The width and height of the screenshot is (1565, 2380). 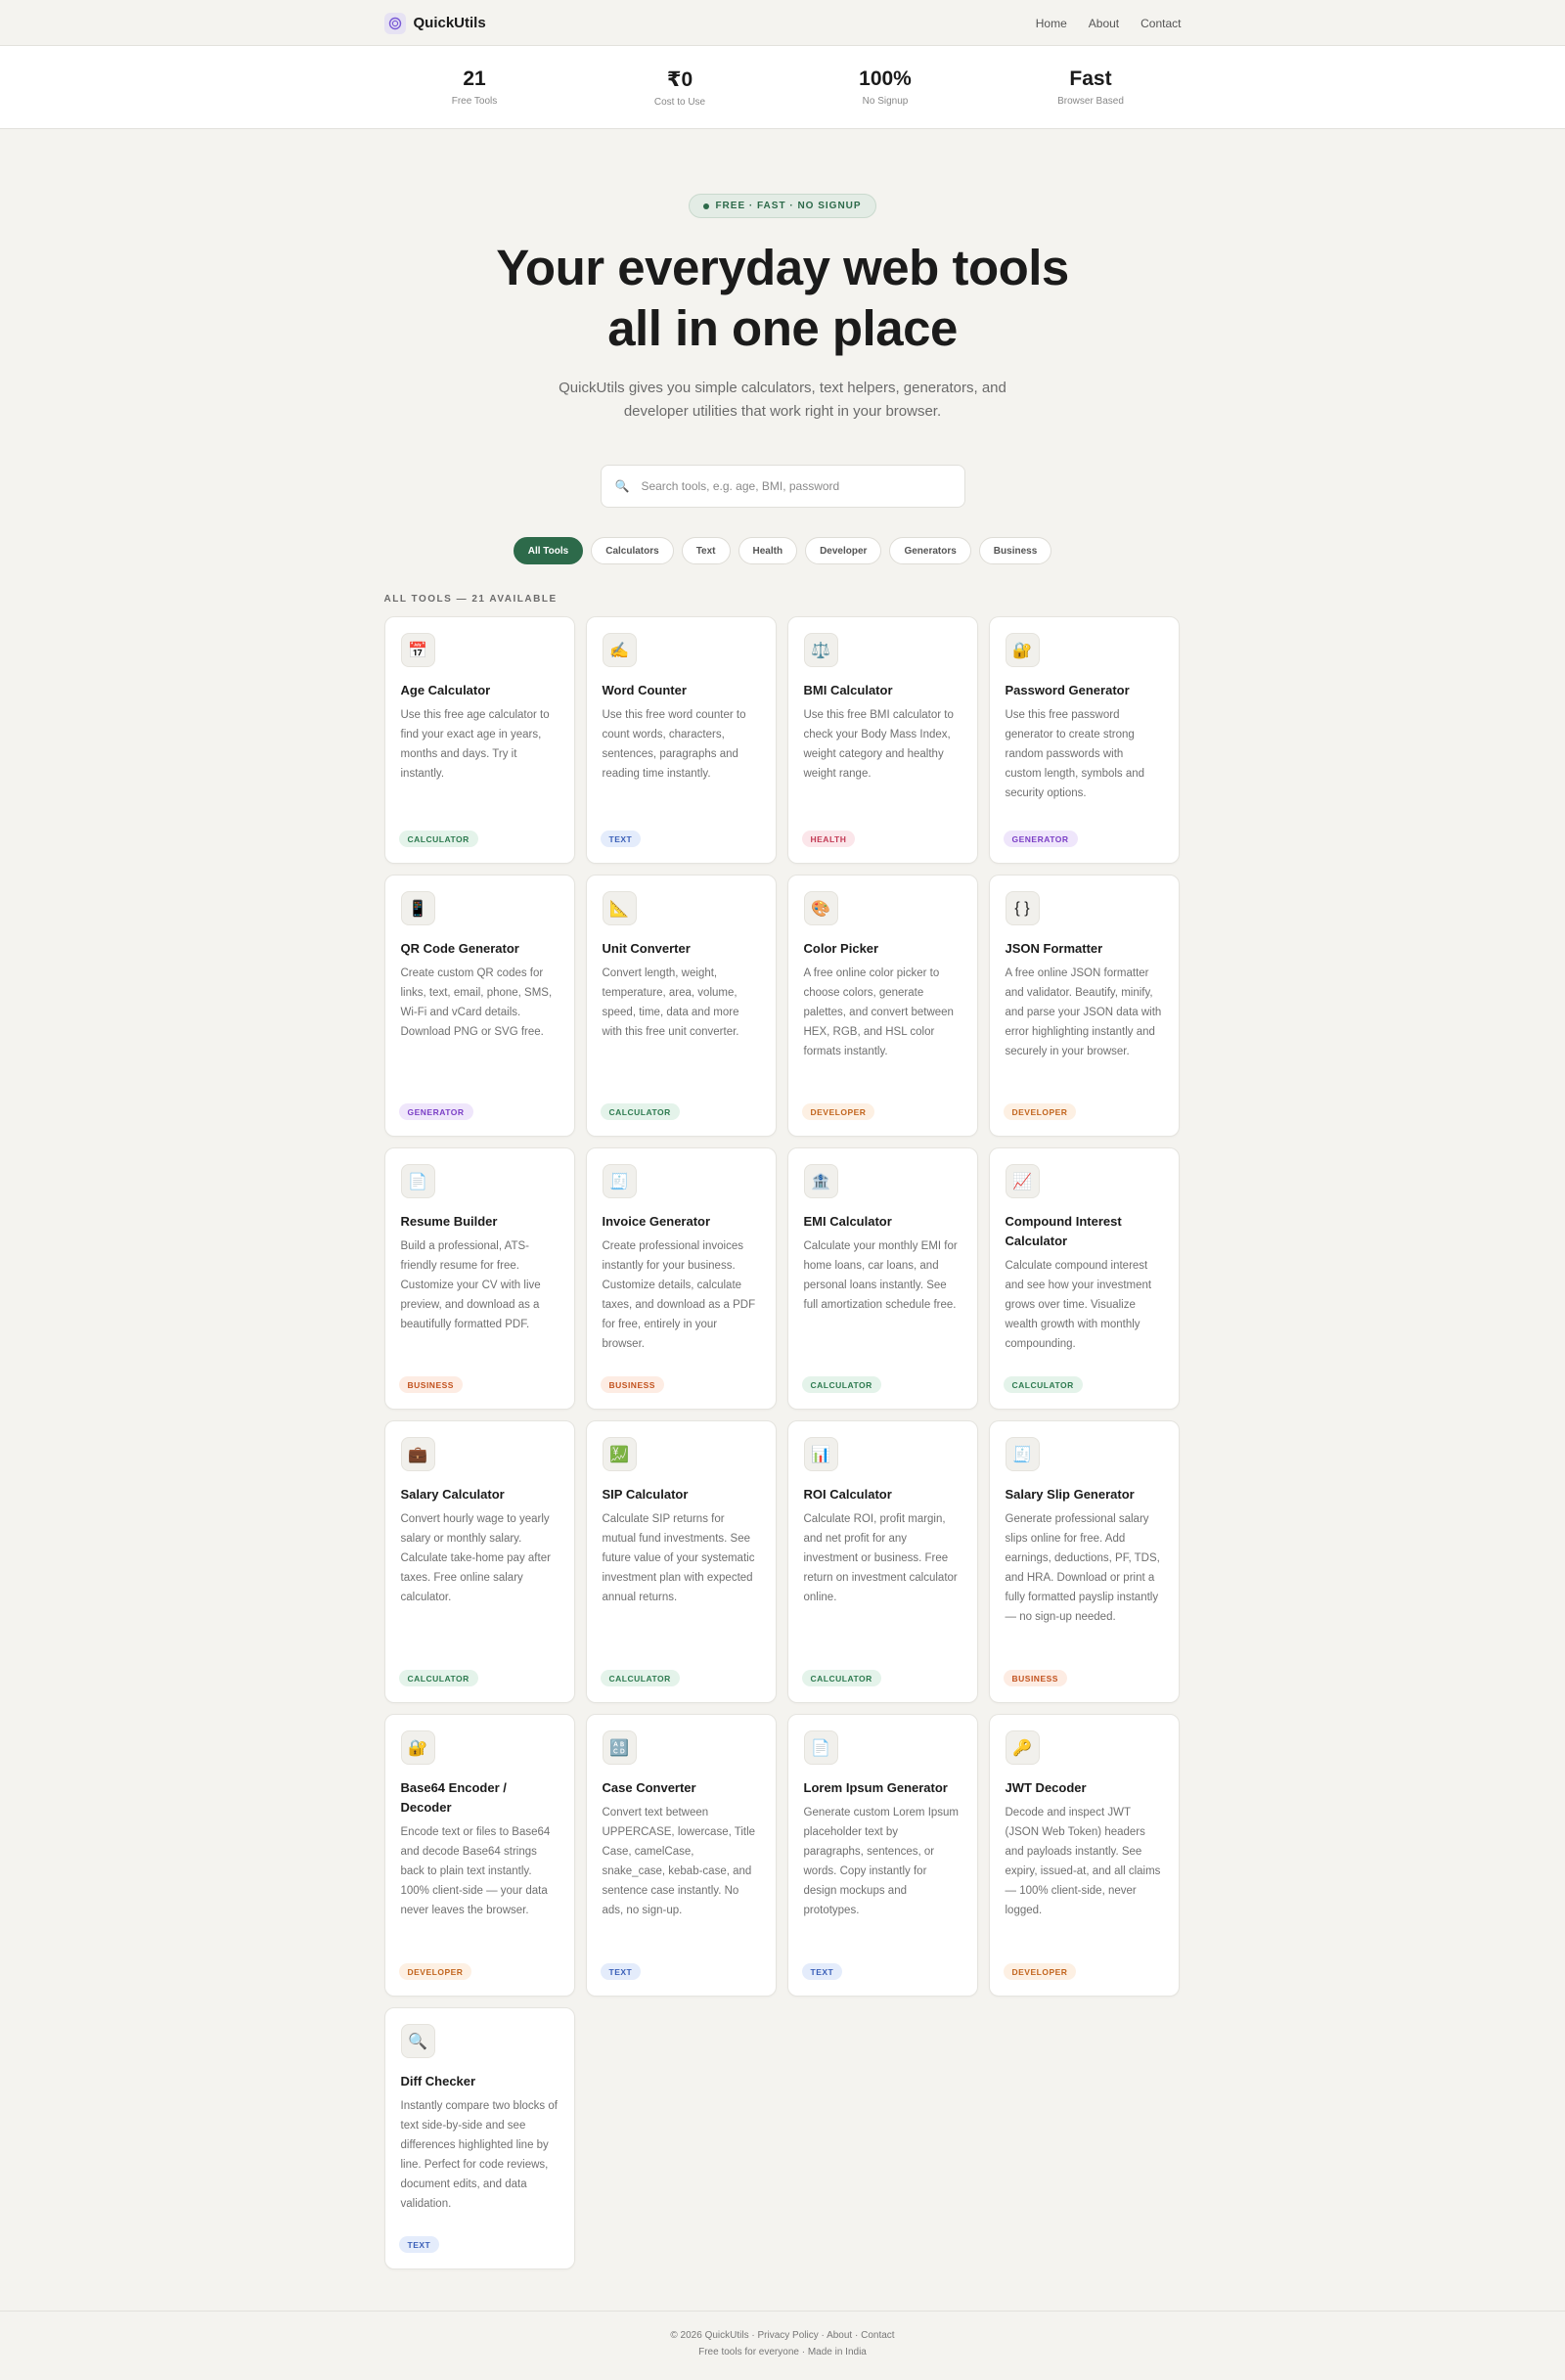 What do you see at coordinates (820, 1454) in the screenshot?
I see `tool-icon: 📊` at bounding box center [820, 1454].